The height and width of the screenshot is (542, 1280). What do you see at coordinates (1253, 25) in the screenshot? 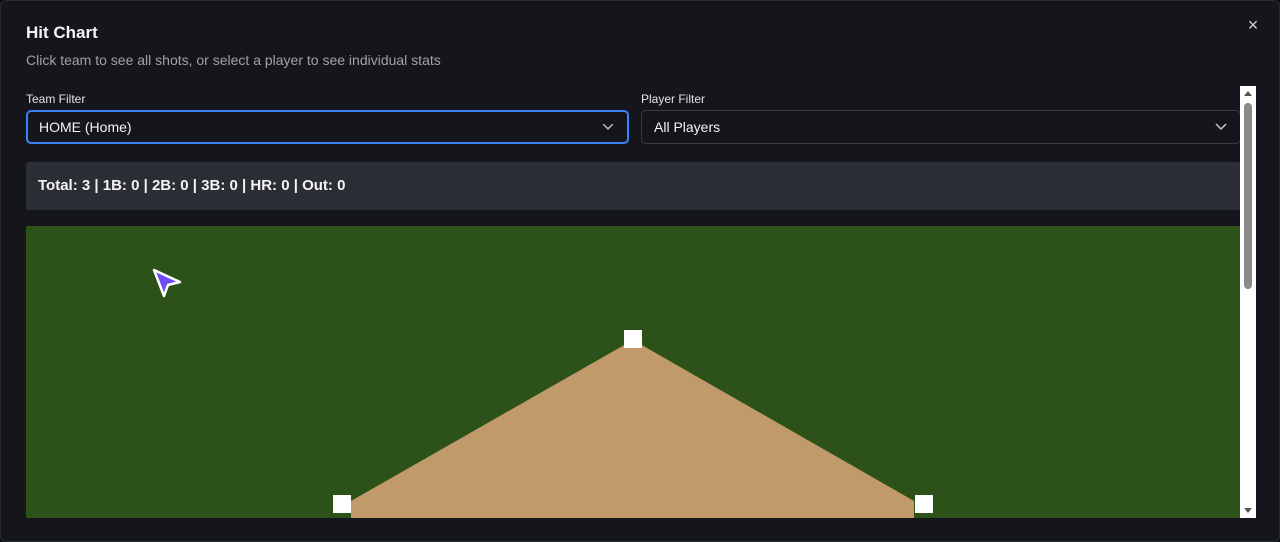
I see `close-icon: ×` at bounding box center [1253, 25].